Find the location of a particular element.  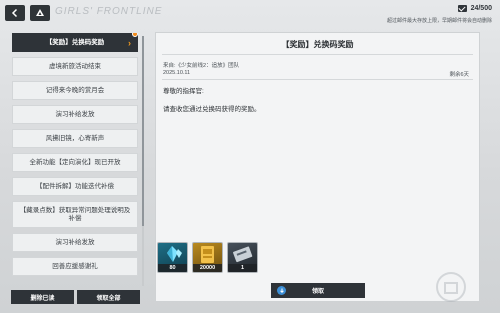

back-arrow-icon is located at coordinates (14, 13).